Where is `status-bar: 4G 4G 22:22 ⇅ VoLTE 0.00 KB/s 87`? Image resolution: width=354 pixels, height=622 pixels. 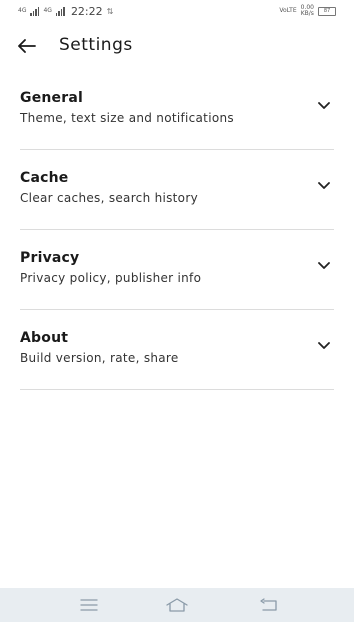
status-bar: 4G 4G 22:22 ⇅ VoLTE 0.00 KB/s 87 is located at coordinates (177, 11).